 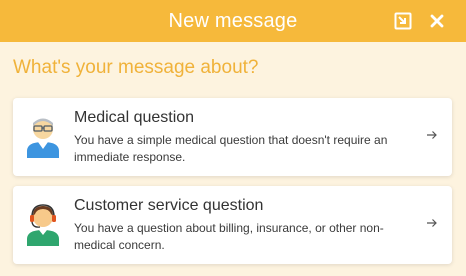 I want to click on option-title: Medical question, so click(x=134, y=117).